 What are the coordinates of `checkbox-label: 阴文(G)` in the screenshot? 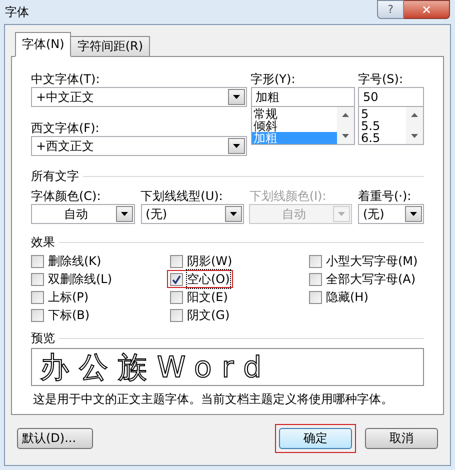 It's located at (208, 315).